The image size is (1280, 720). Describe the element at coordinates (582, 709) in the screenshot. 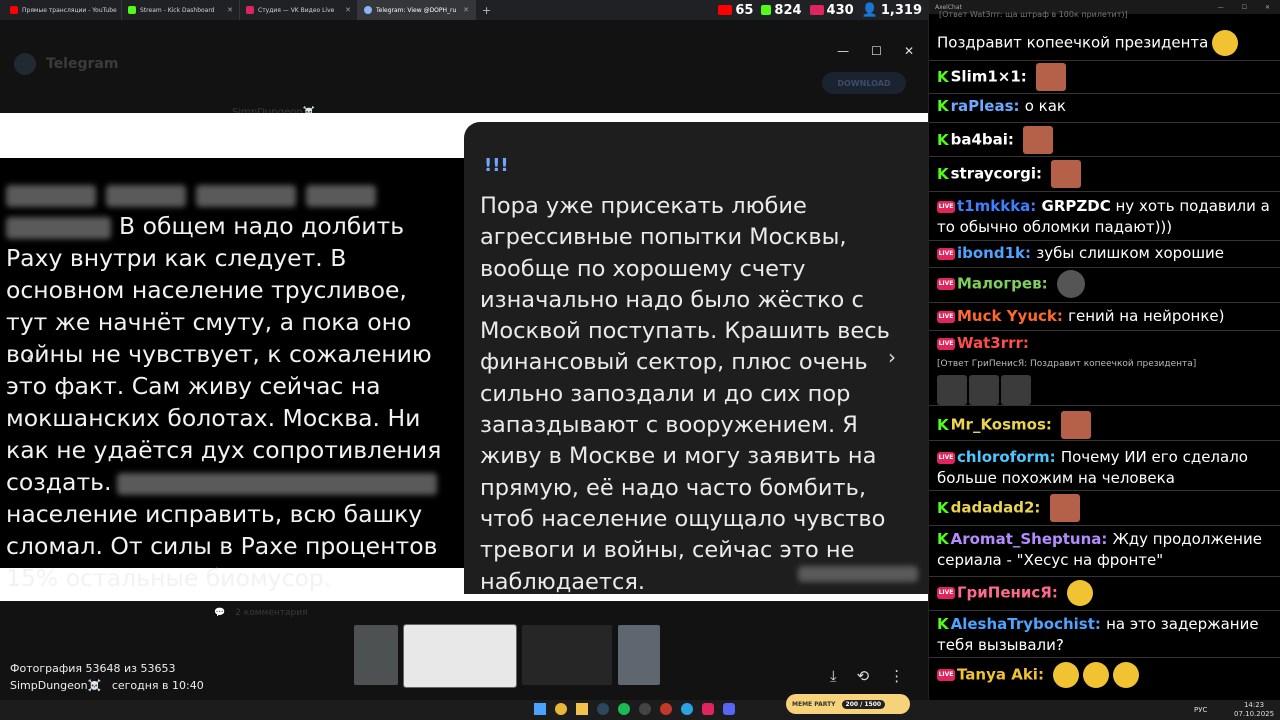

I see `folder-icon` at that location.